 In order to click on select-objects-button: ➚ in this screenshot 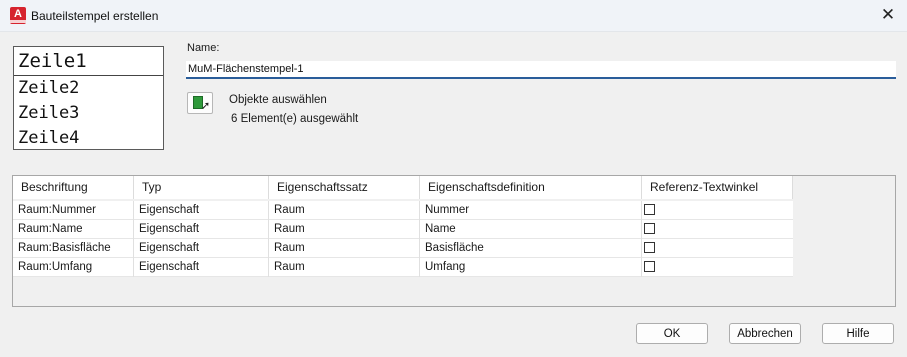, I will do `click(200, 103)`.